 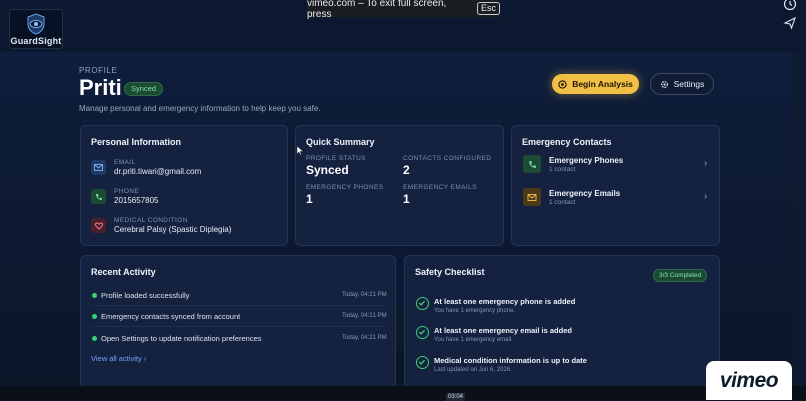 I want to click on begin-analysis-label: Begin Analysis, so click(x=602, y=84).